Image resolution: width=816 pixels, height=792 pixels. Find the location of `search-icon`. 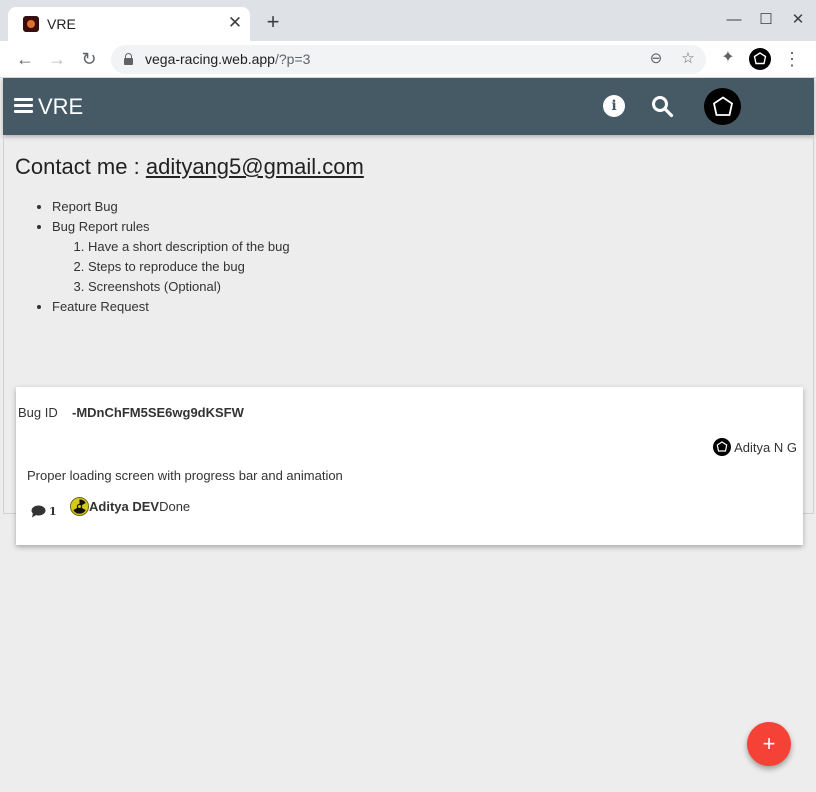

search-icon is located at coordinates (662, 106).